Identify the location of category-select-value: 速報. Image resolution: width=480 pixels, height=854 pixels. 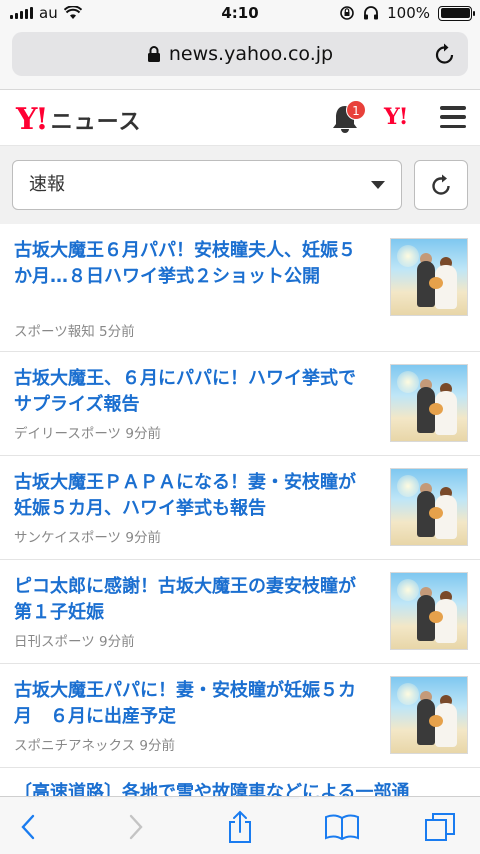
(47, 184).